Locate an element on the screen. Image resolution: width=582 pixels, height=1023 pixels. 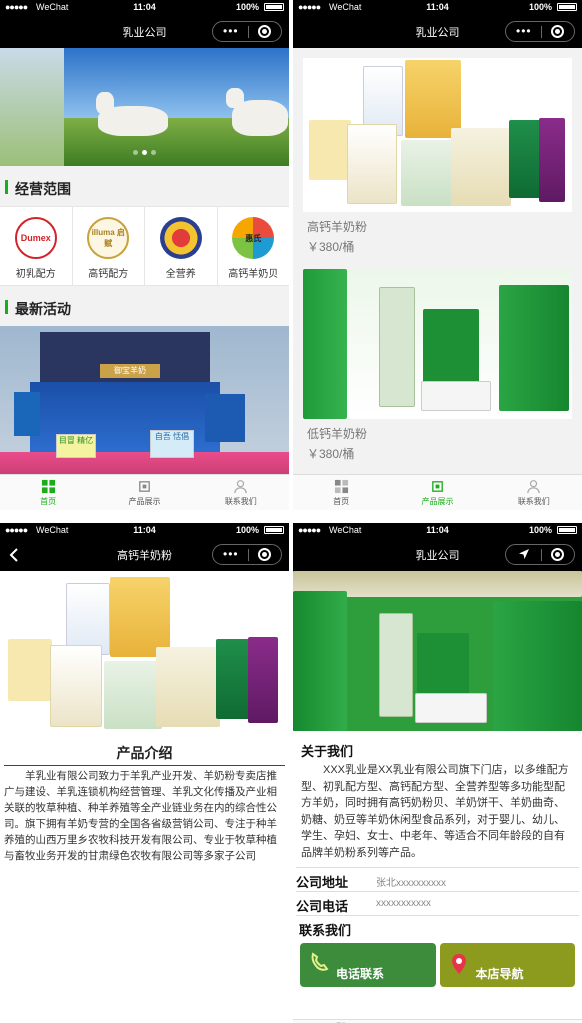
category-name: 高钙羊奶贝 is located at coordinates (253, 274).